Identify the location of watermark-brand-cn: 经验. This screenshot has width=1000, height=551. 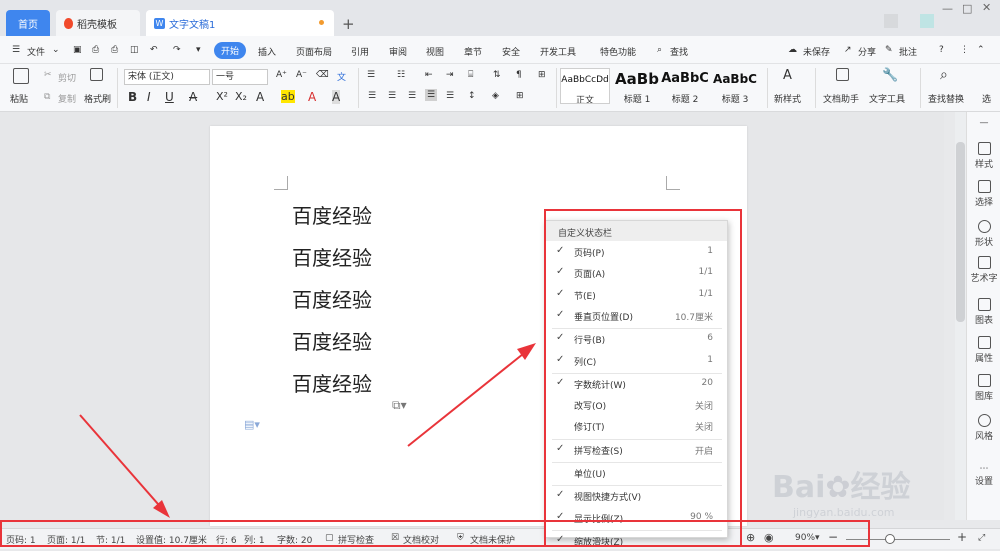
(880, 487).